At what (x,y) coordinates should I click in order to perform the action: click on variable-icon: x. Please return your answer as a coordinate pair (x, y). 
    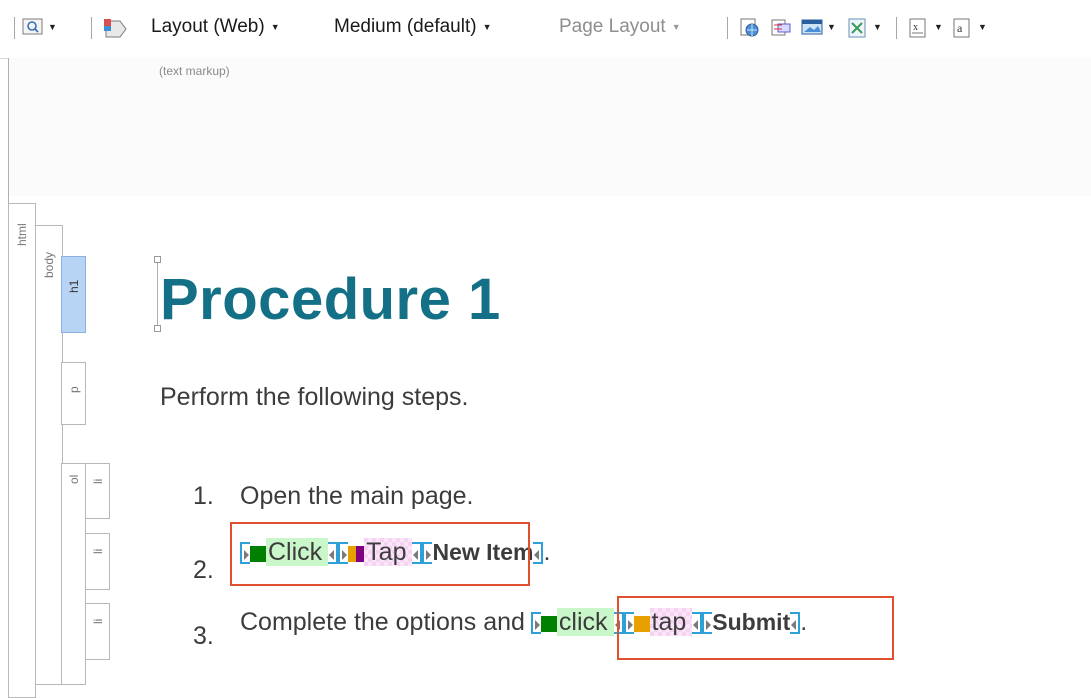
    Looking at the image, I should click on (918, 27).